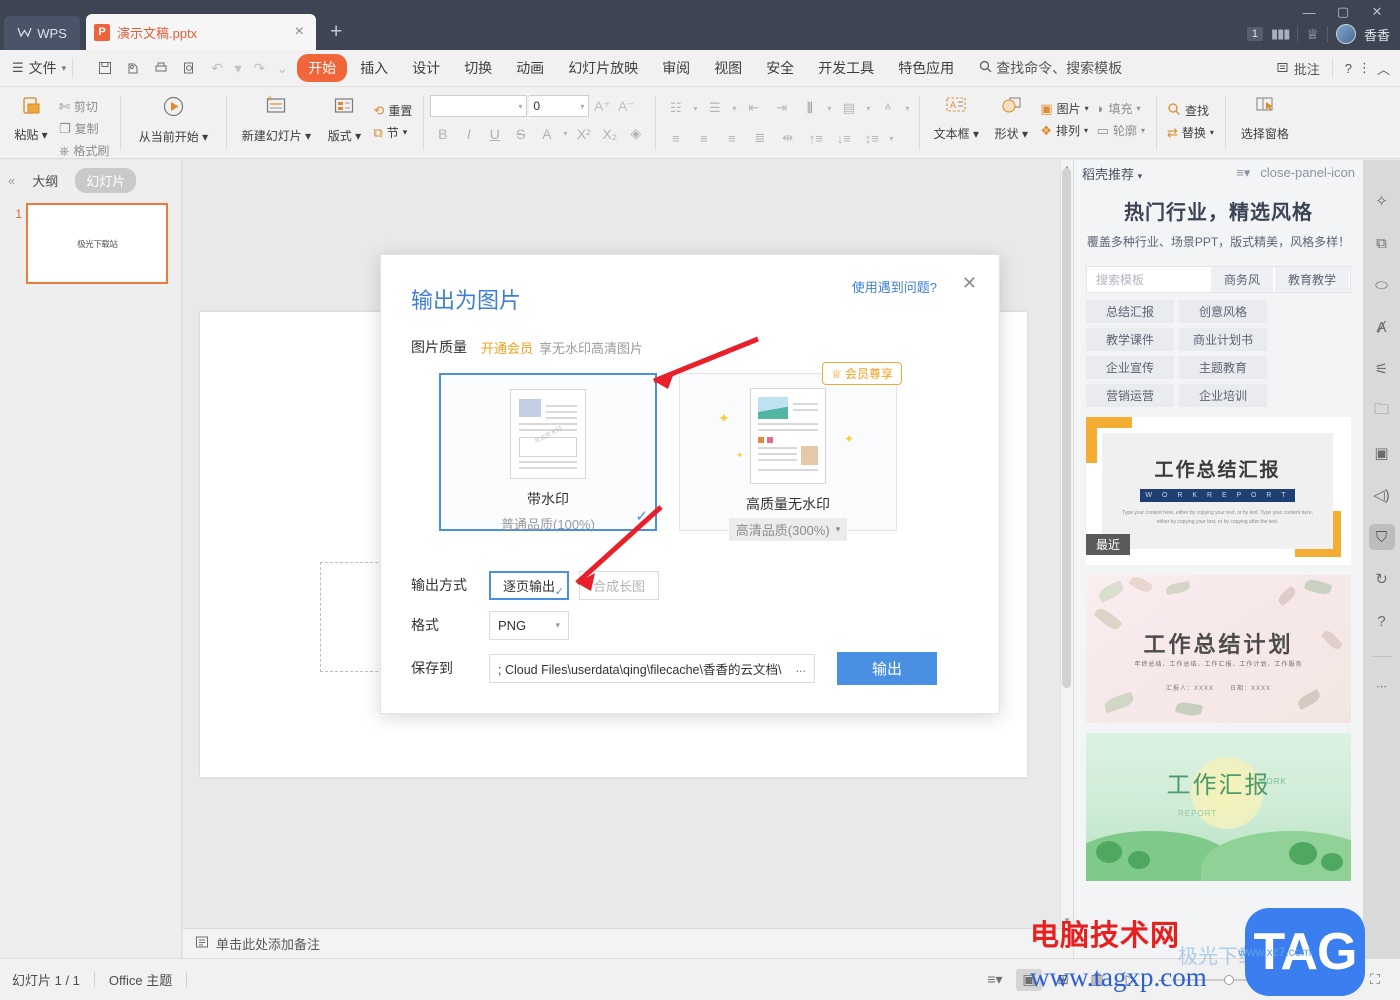 The width and height of the screenshot is (1400, 1000). I want to click on picture-button: ▣ 图片 ▾, so click(1064, 108).